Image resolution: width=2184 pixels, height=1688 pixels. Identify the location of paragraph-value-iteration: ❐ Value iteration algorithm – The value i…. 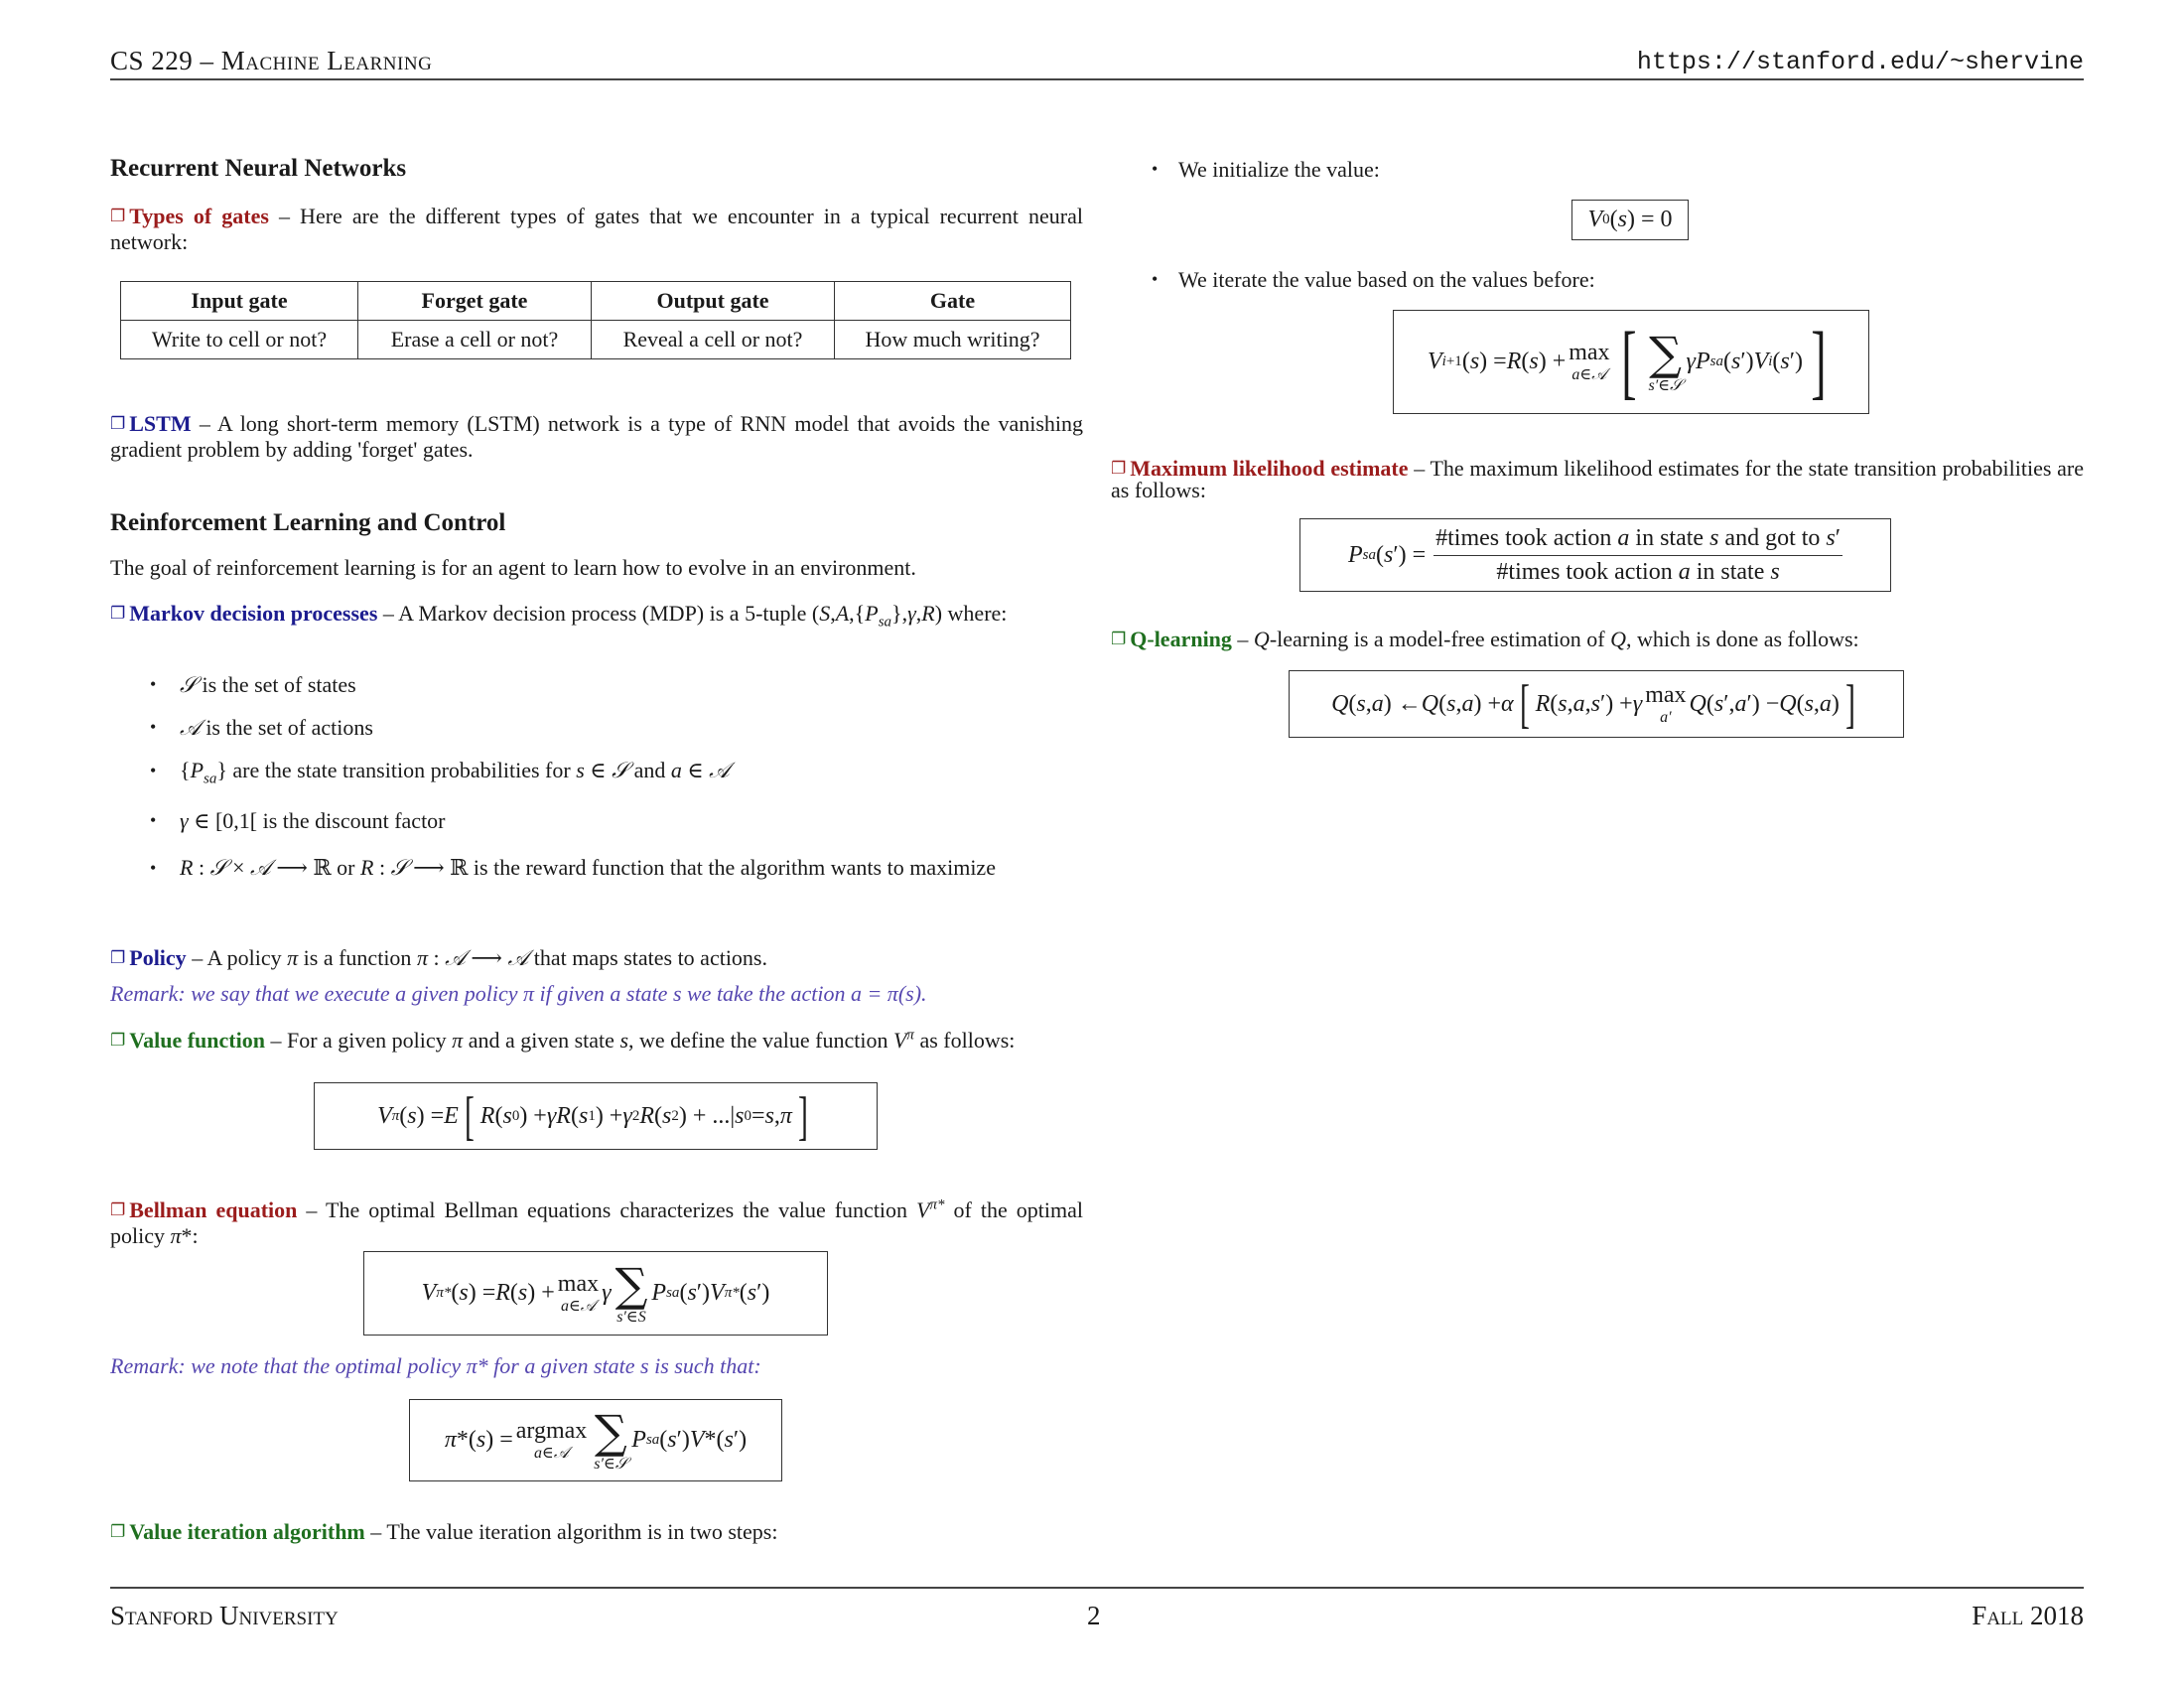
(596, 1533).